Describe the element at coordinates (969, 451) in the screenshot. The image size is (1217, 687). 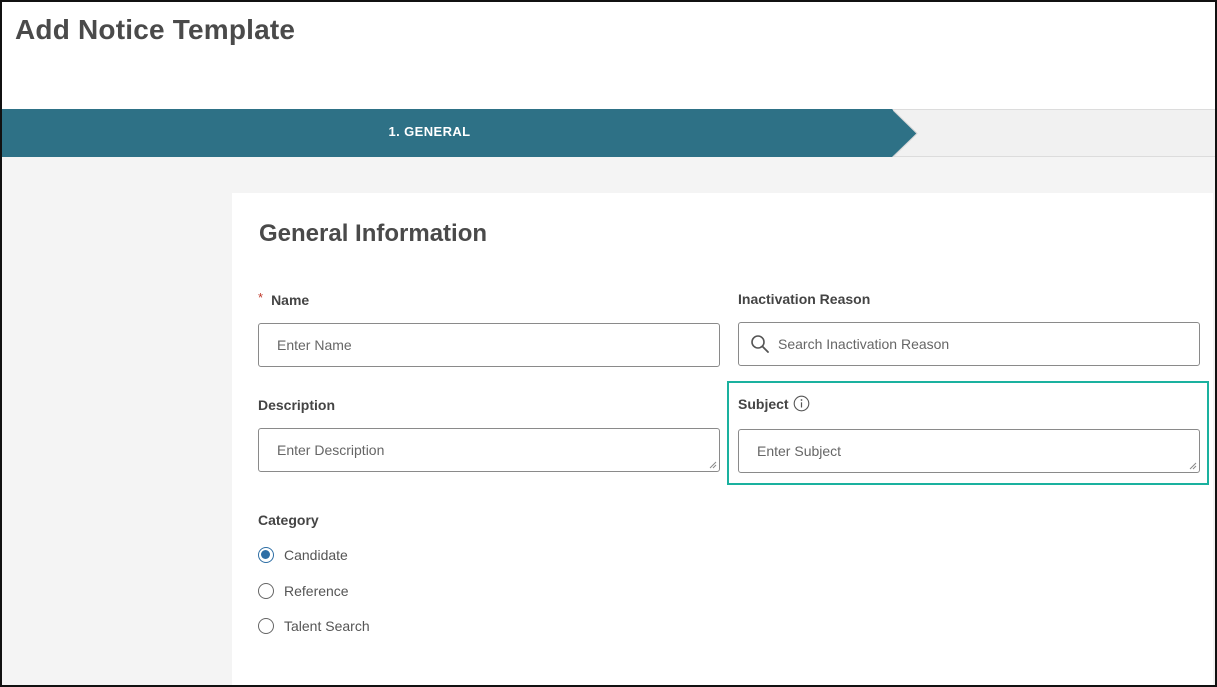
I see `subject-textarea: Enter Subject` at that location.